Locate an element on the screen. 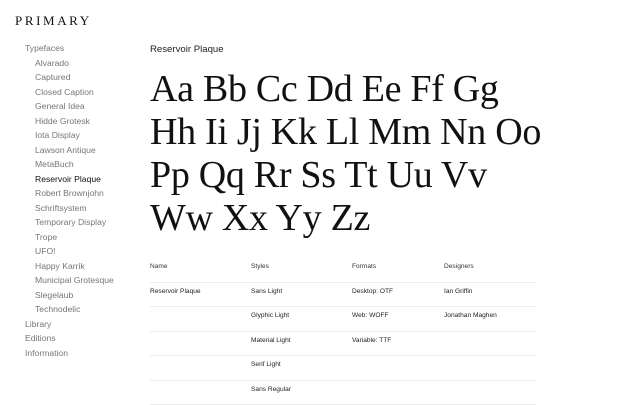 This screenshot has height=405, width=640. sidebar-item-slegelaub: Slegelaub is located at coordinates (82, 295).